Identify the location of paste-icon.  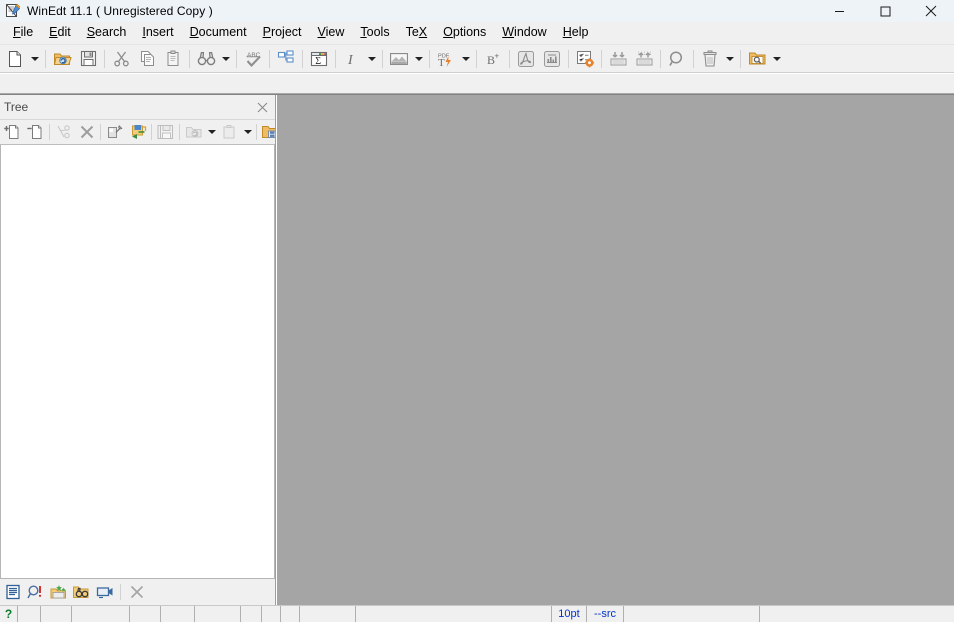
(172, 58).